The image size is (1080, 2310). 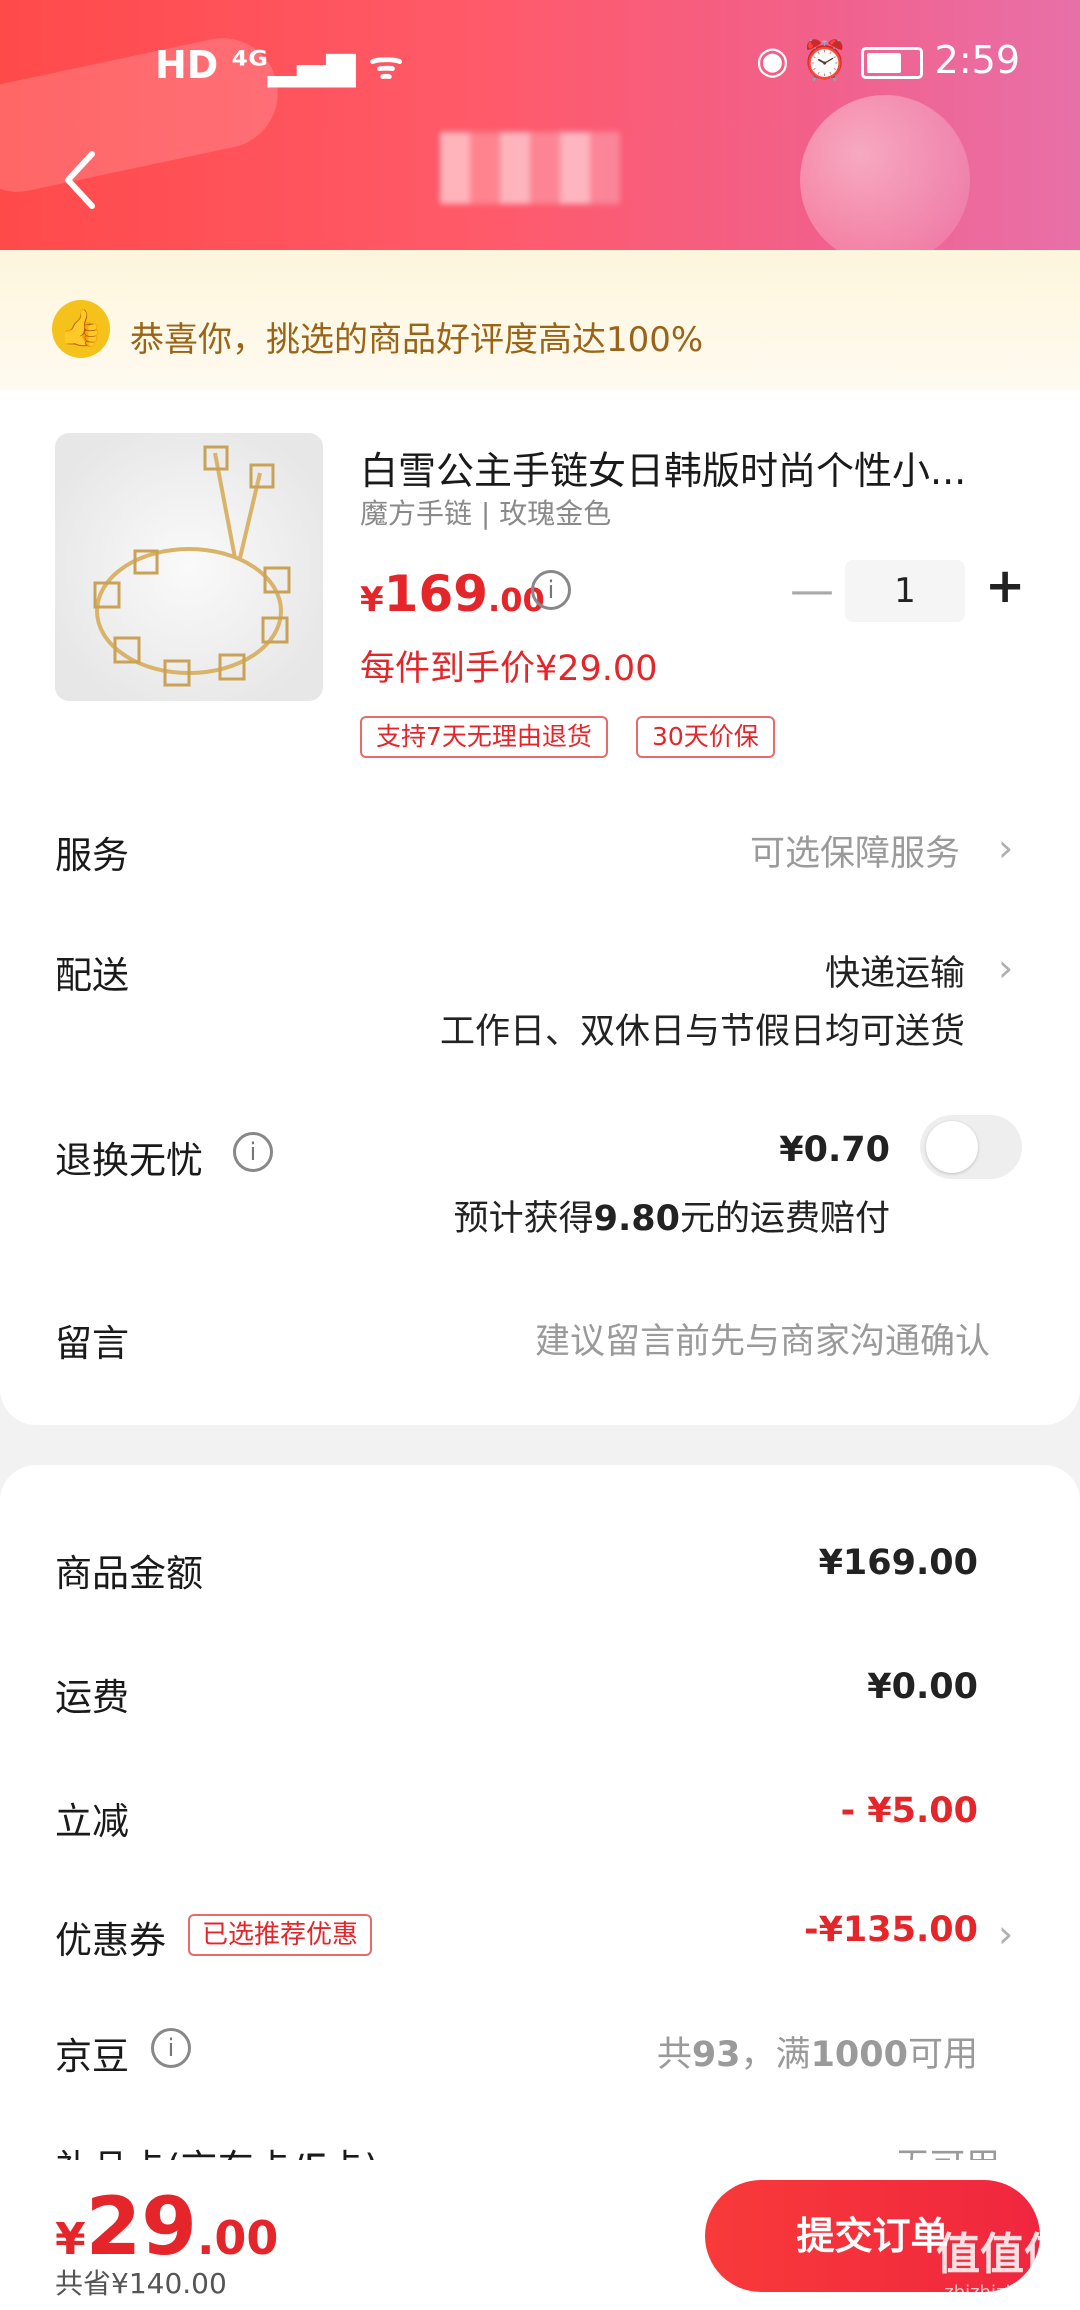 I want to click on coupon-chevron-icon: ›, so click(x=1005, y=1934).